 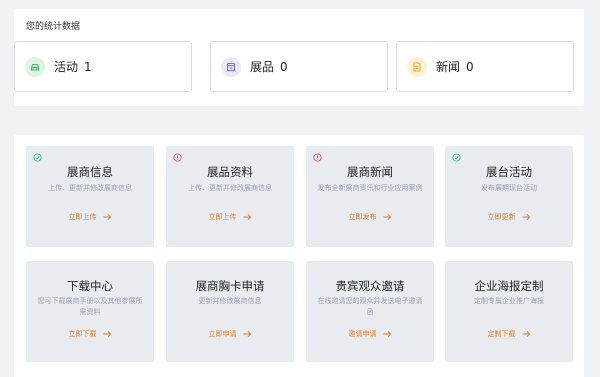 I want to click on service-card-exhibitor-info: 展商信息 上传、更新并修改展商信息 立即上传, so click(x=90, y=196).